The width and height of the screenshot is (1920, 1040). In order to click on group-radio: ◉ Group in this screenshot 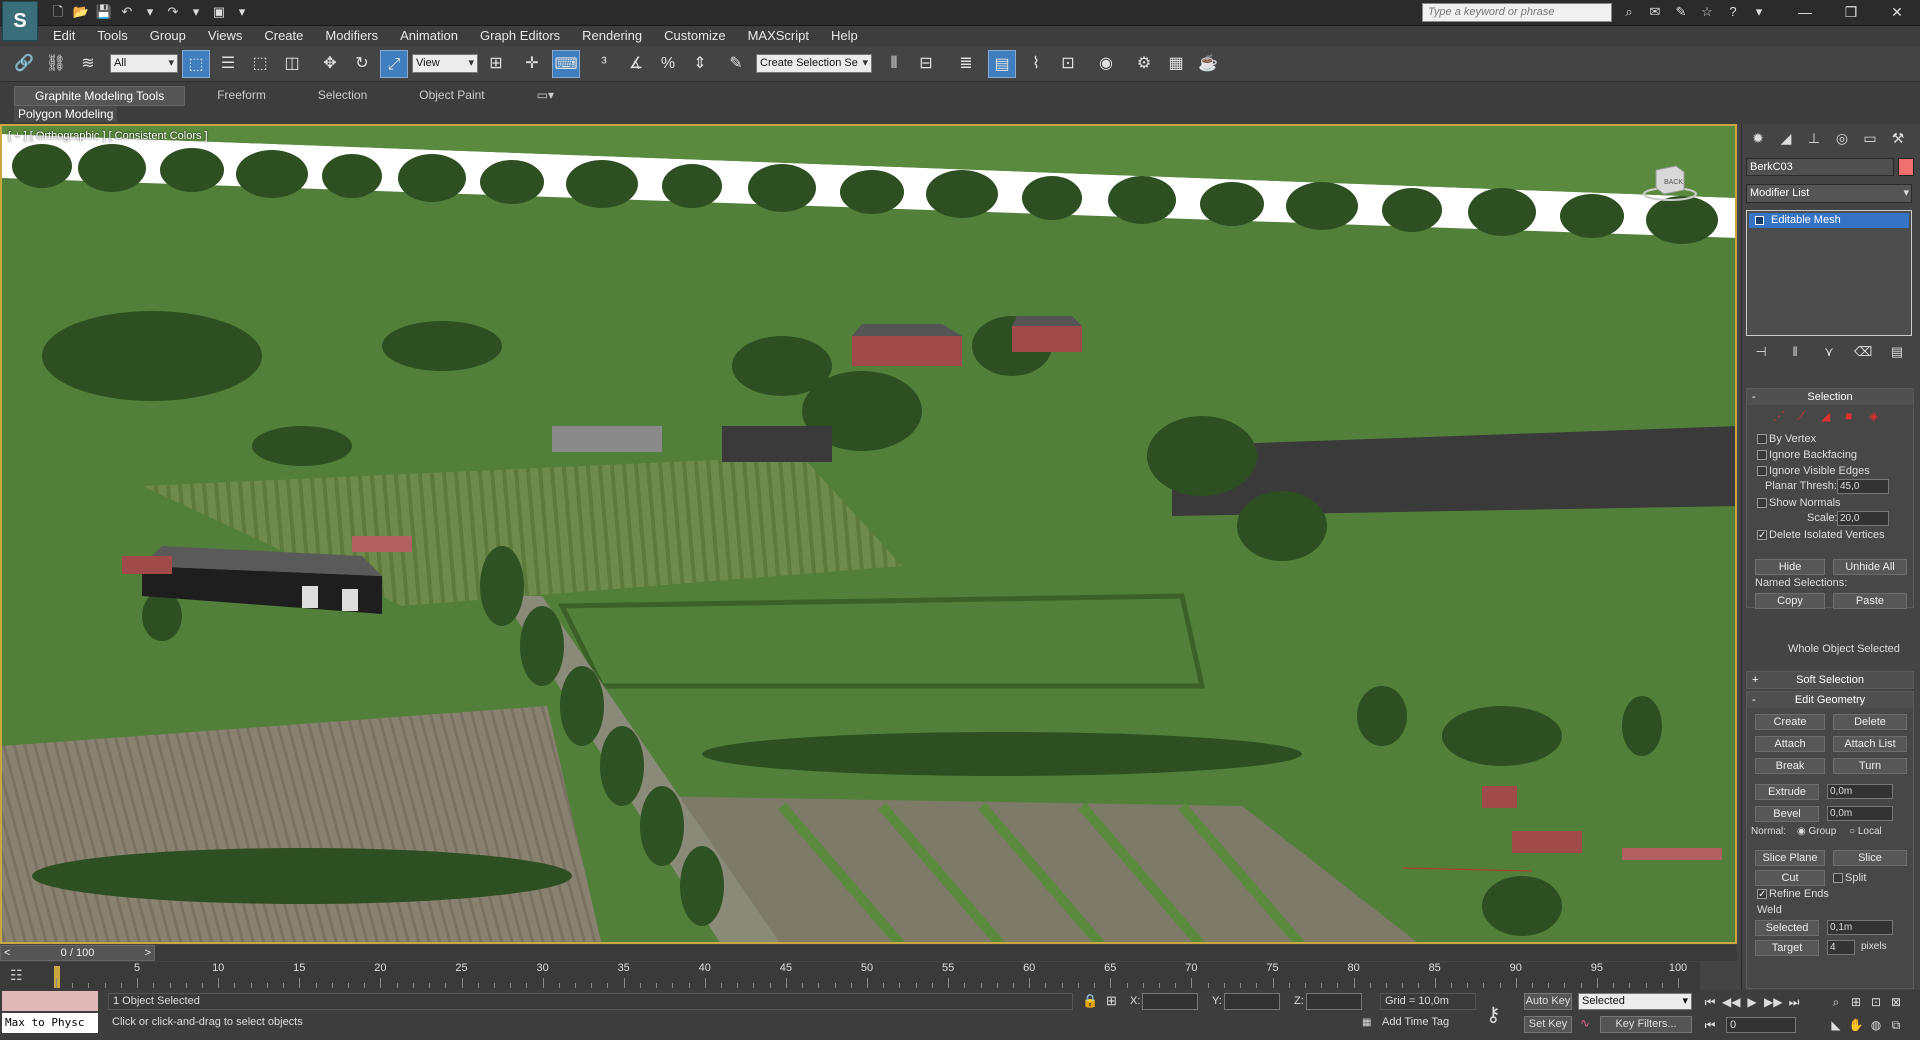, I will do `click(1816, 831)`.